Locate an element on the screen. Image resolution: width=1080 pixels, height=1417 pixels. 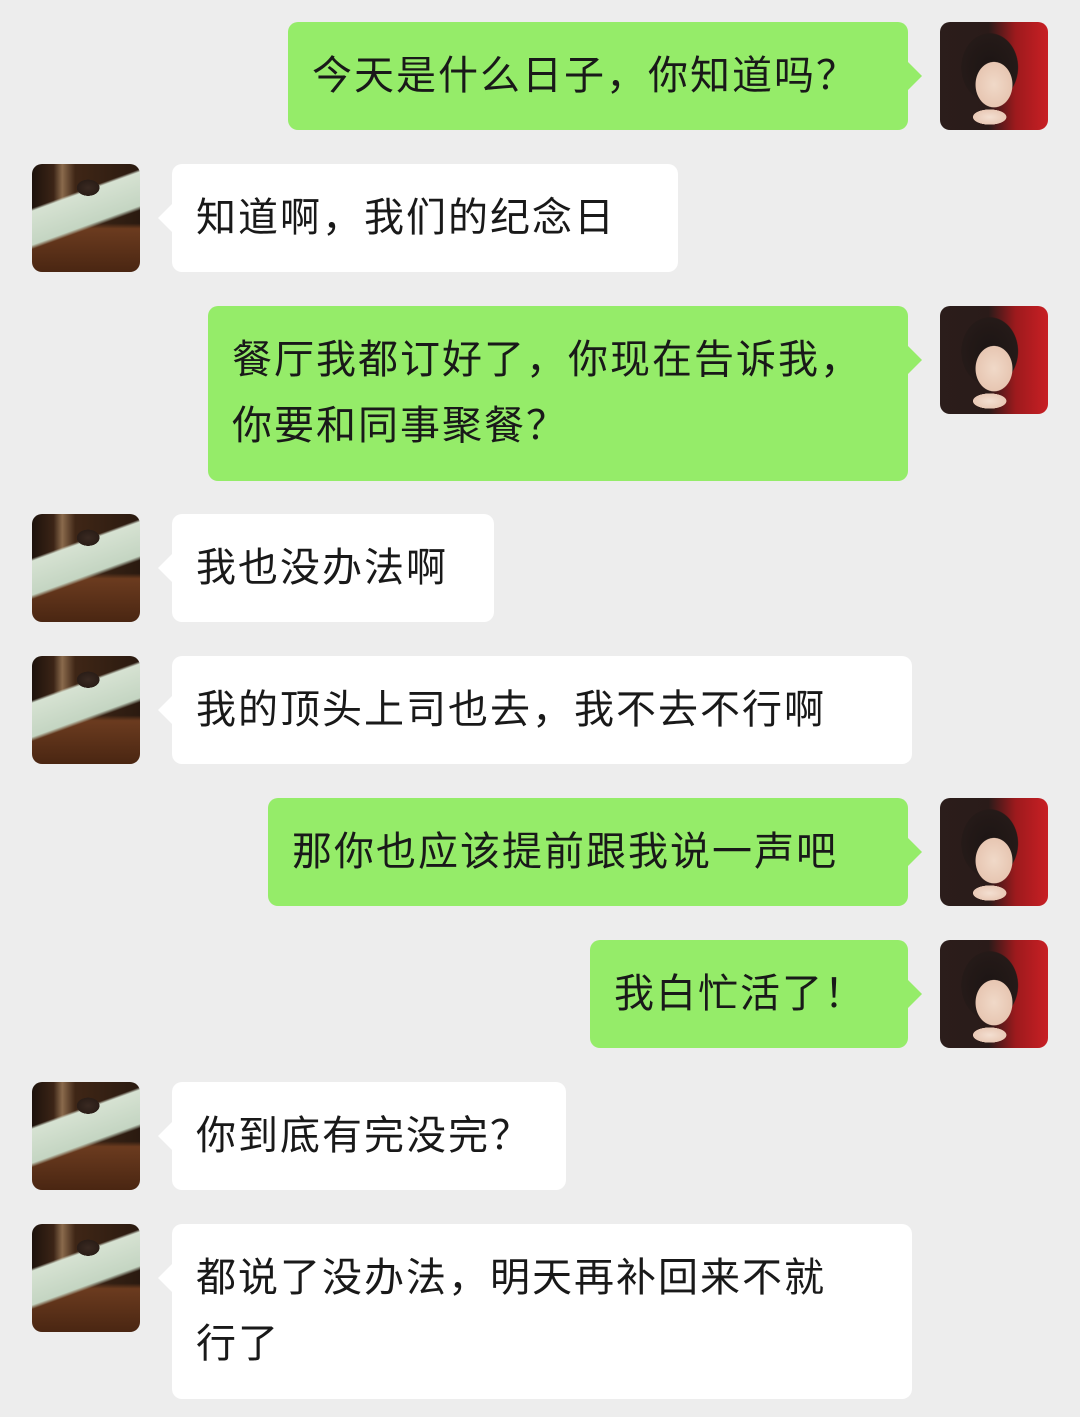
message-bubble: 我也没办法啊 is located at coordinates (333, 568).